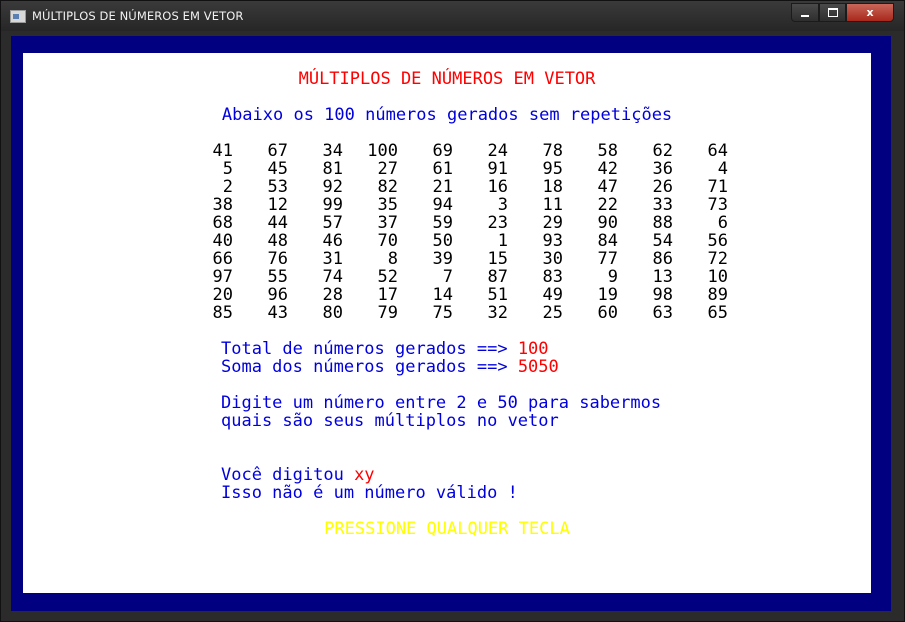  I want to click on number-cell: 56, so click(717, 241).